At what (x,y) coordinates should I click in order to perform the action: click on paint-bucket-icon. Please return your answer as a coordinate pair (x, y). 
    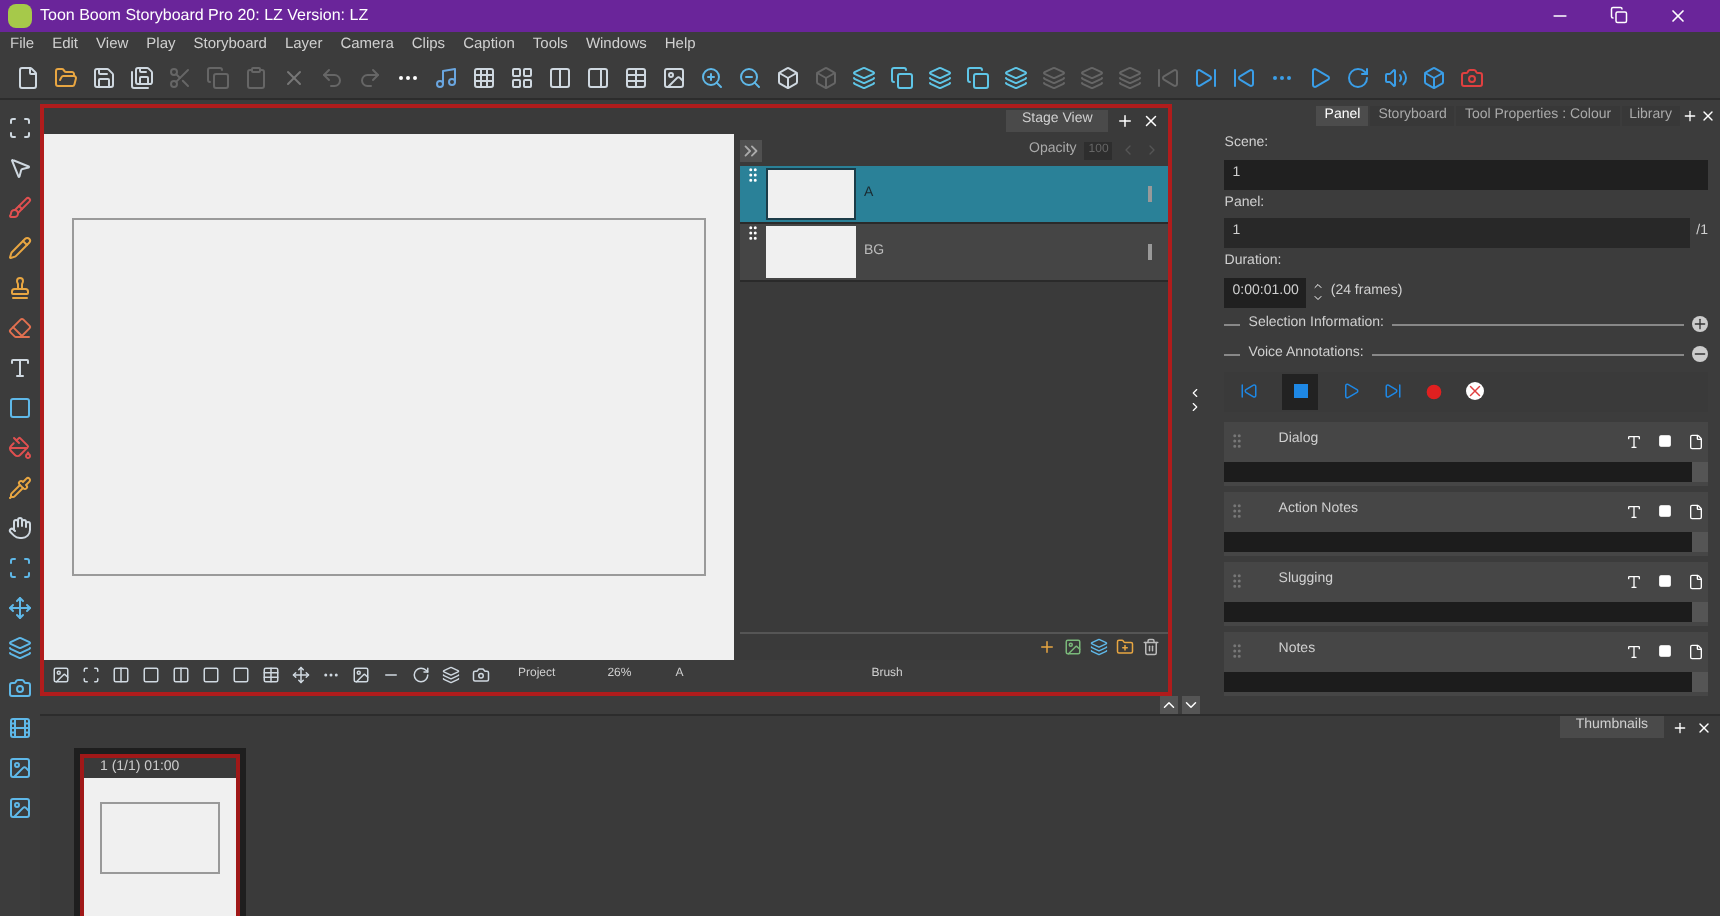
    Looking at the image, I should click on (20, 448).